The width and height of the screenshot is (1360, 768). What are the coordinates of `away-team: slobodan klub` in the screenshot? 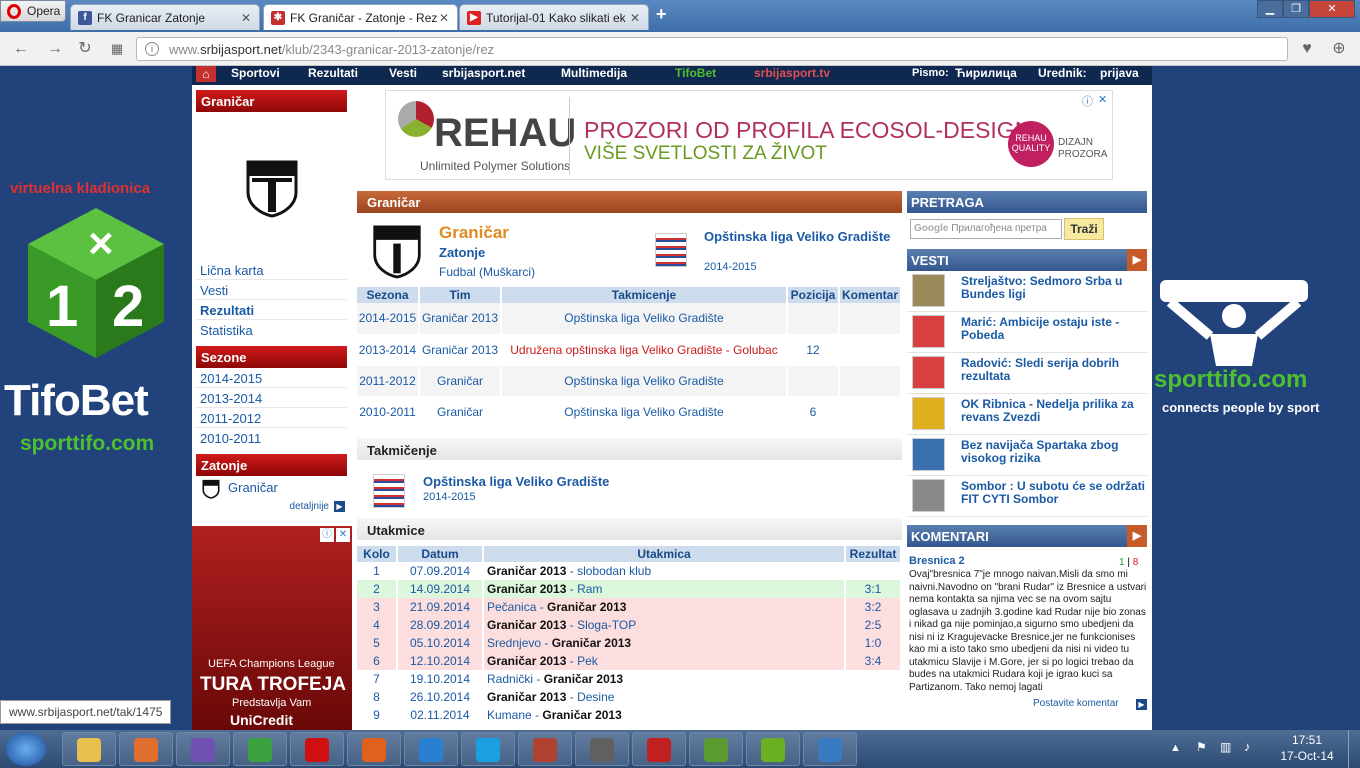 It's located at (614, 571).